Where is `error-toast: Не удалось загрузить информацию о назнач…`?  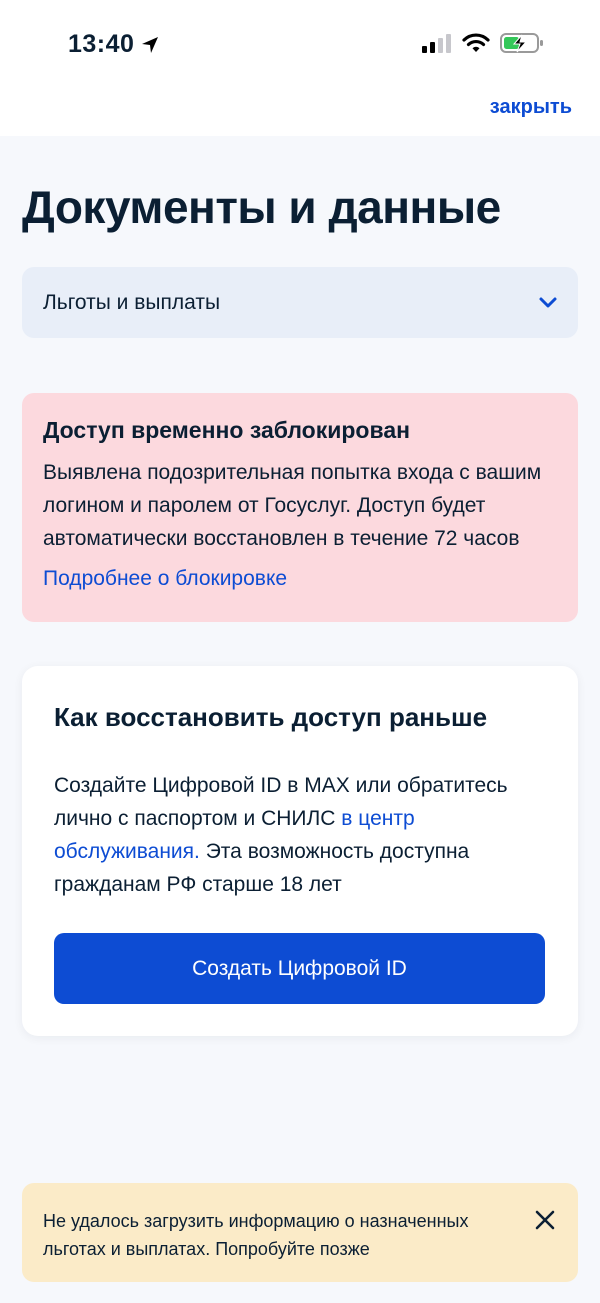
error-toast: Не удалось загрузить информацию о назнач… is located at coordinates (300, 1232).